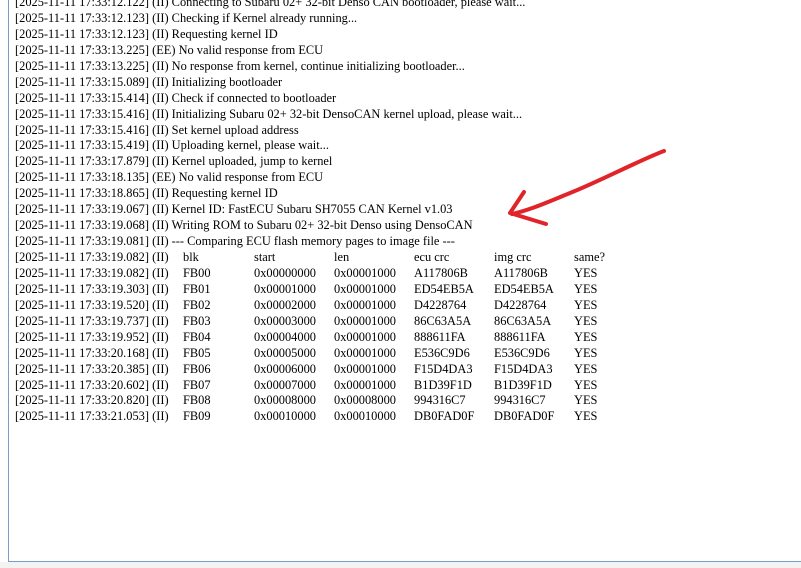 The width and height of the screenshot is (801, 568). What do you see at coordinates (197, 320) in the screenshot?
I see `cell-blk: FB03` at bounding box center [197, 320].